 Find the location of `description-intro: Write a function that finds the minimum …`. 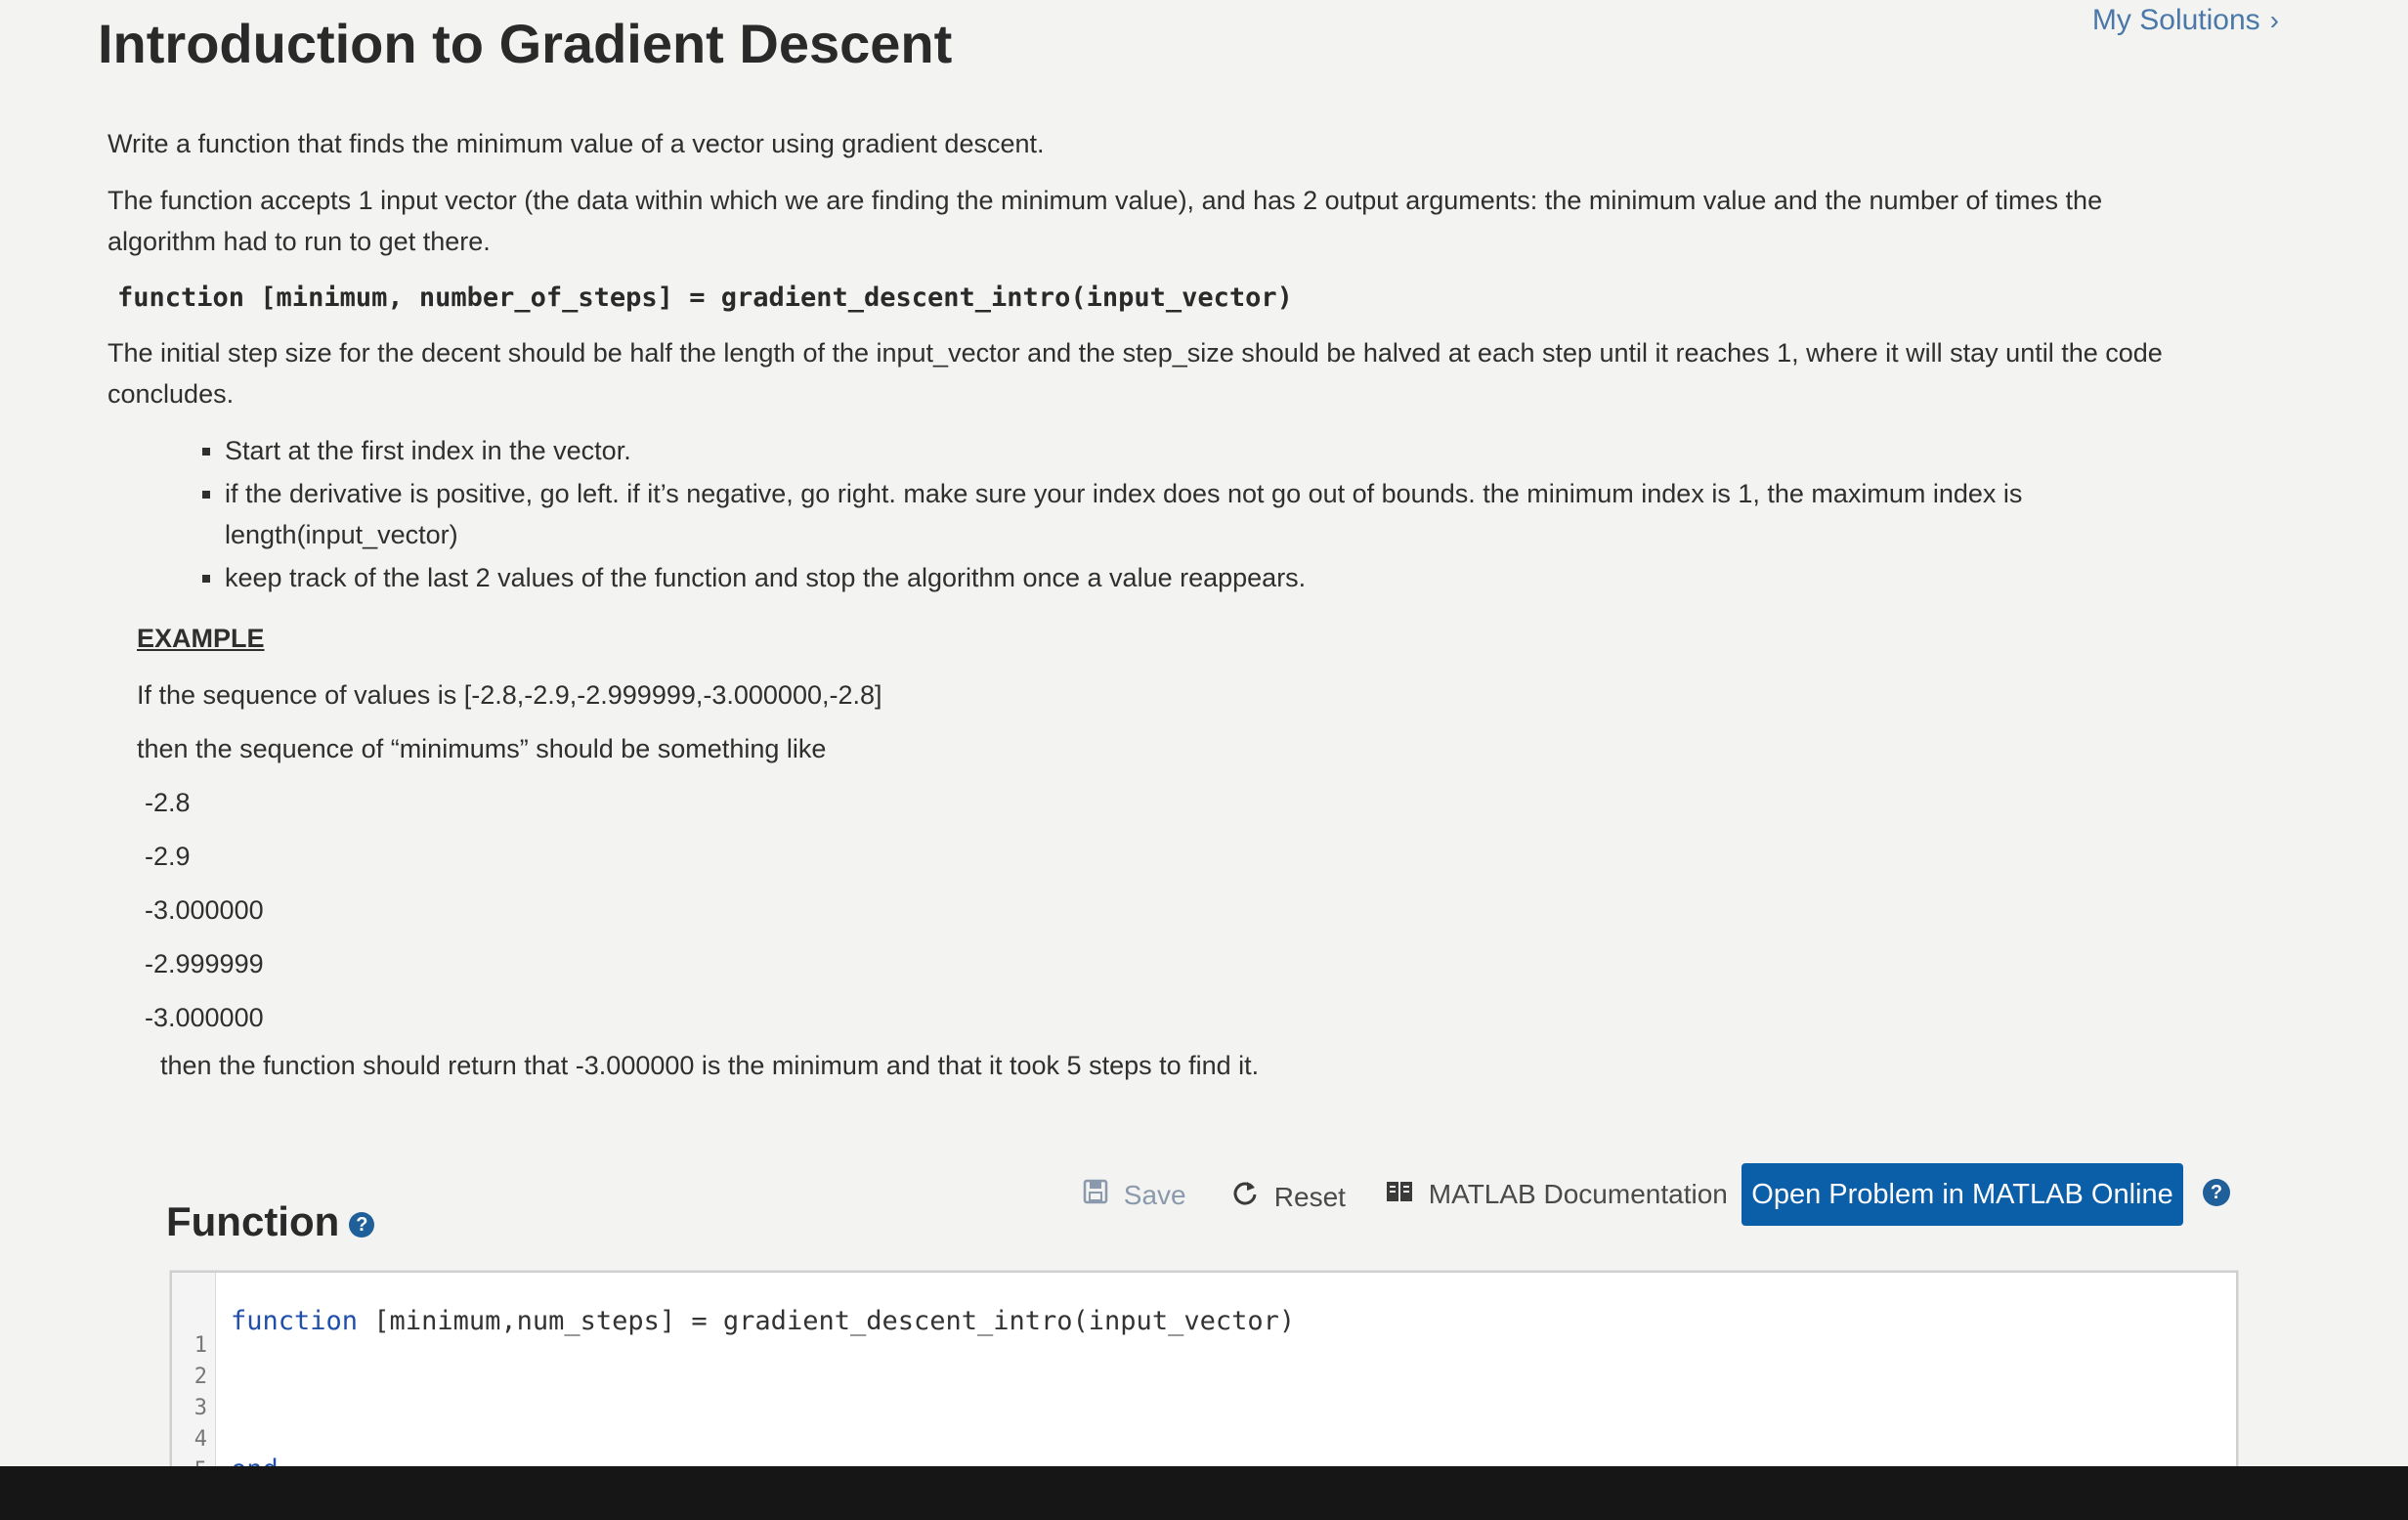

description-intro: Write a function that finds the minimum … is located at coordinates (576, 143).